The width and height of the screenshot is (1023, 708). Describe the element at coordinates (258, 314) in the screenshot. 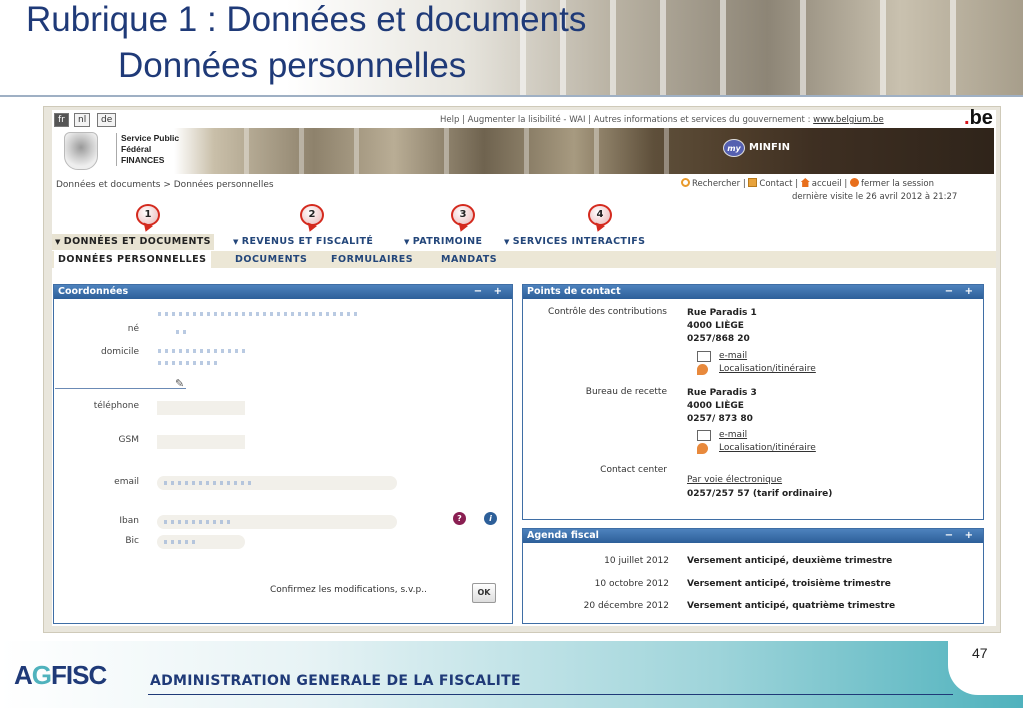

I see `name-redacted` at that location.